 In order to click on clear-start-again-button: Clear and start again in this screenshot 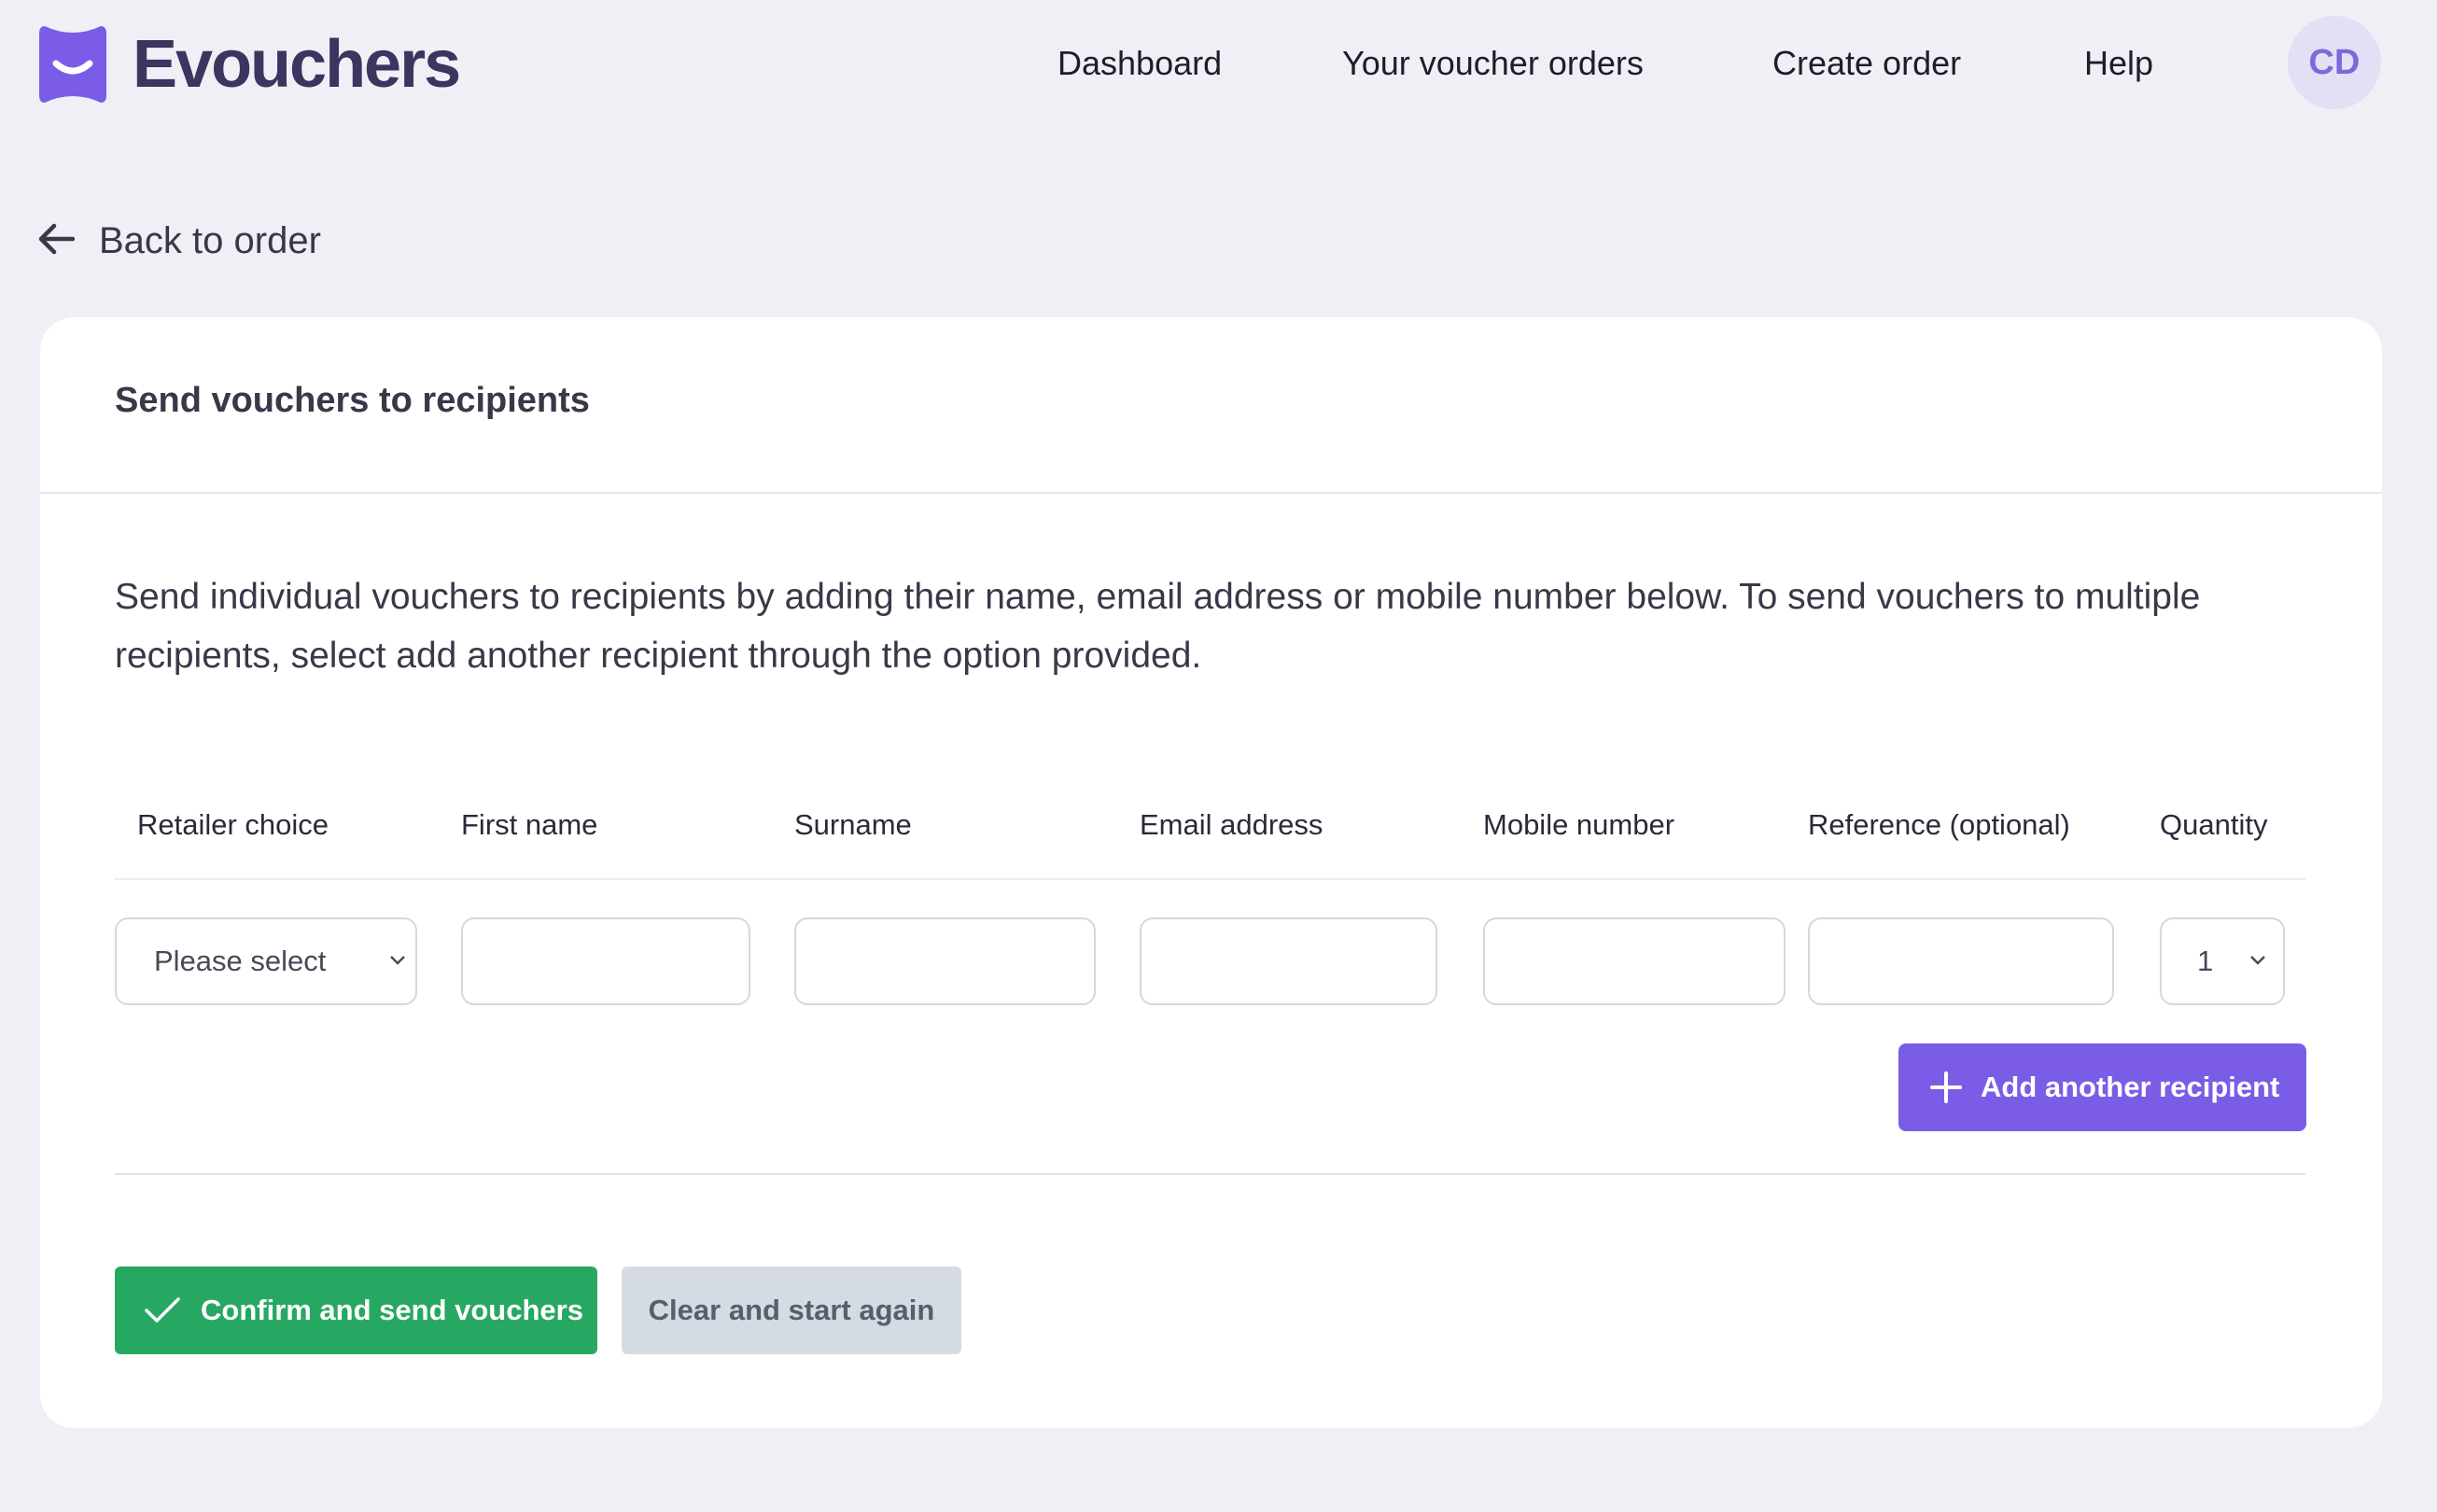, I will do `click(791, 1310)`.